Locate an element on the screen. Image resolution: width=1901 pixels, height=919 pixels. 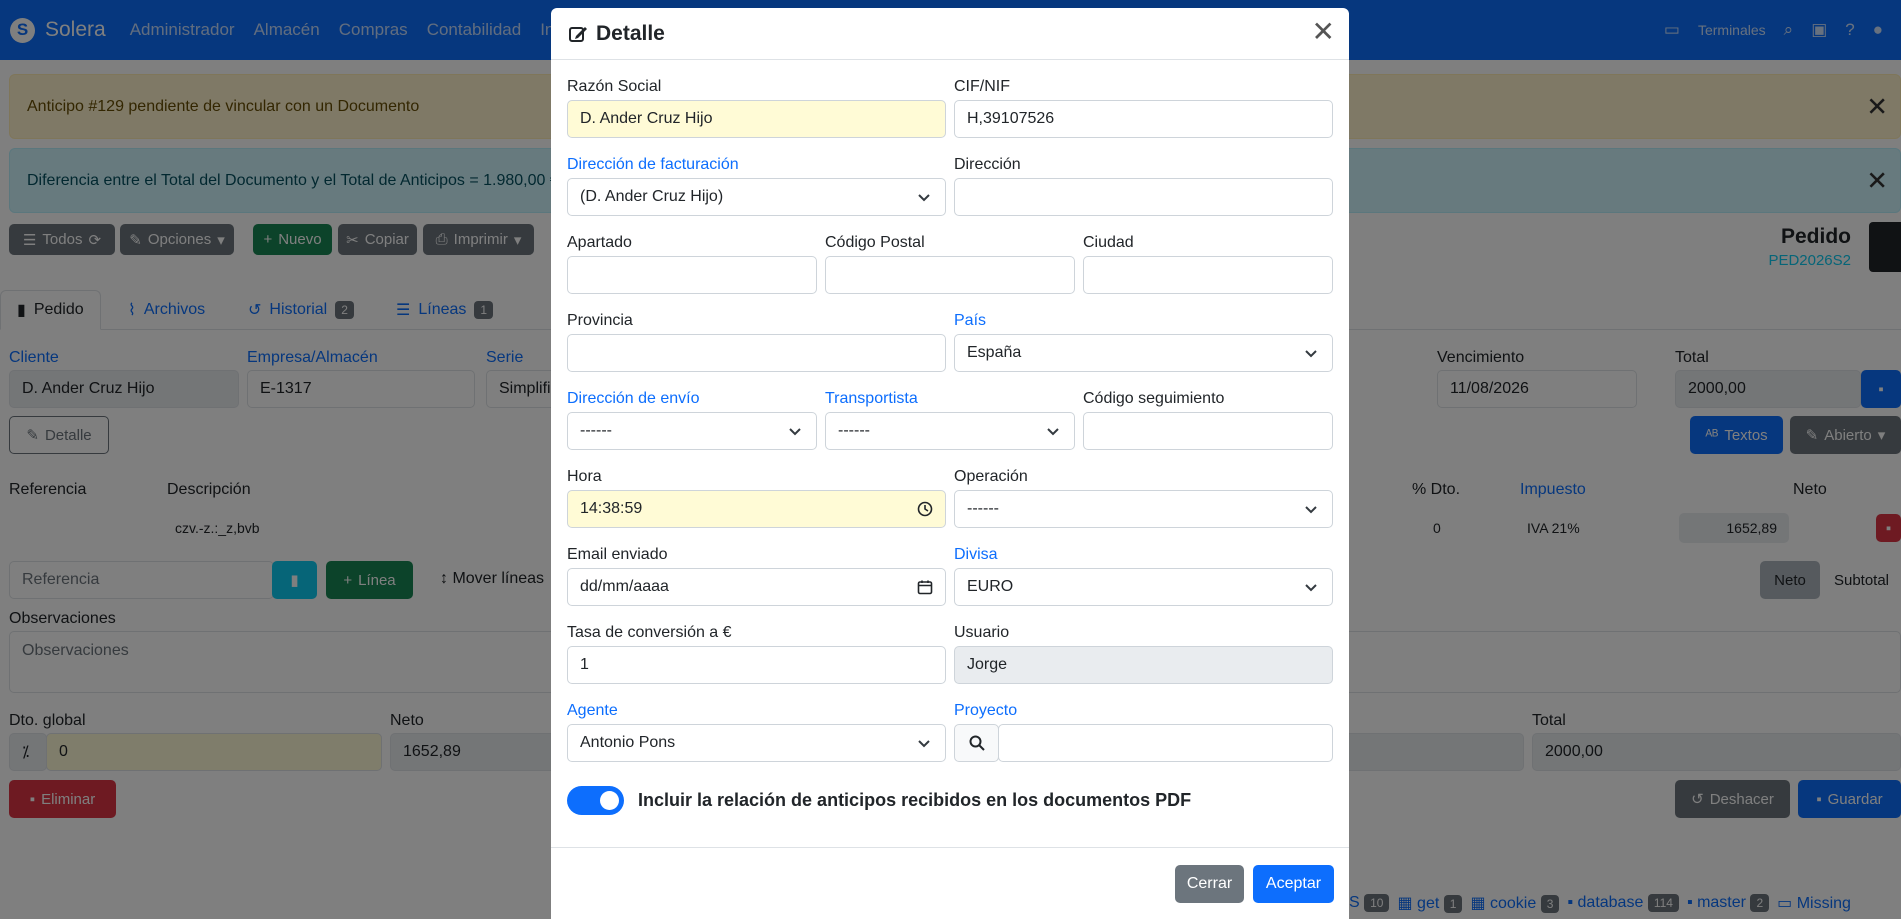
agente-value: Antonio Pons is located at coordinates (628, 742).